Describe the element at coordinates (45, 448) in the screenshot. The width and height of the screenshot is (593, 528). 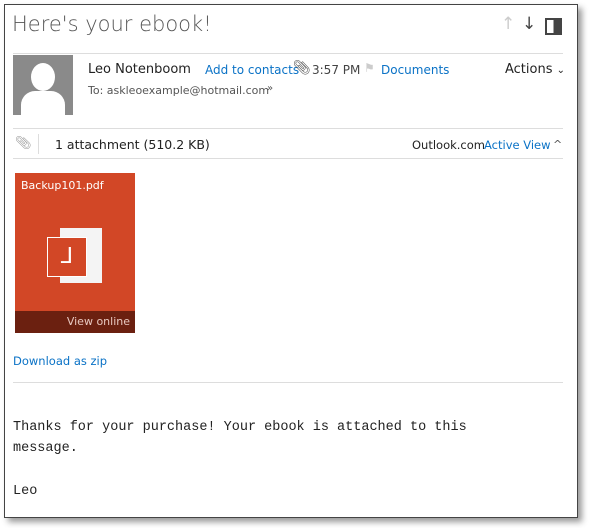
I see `body-line-2: message.` at that location.